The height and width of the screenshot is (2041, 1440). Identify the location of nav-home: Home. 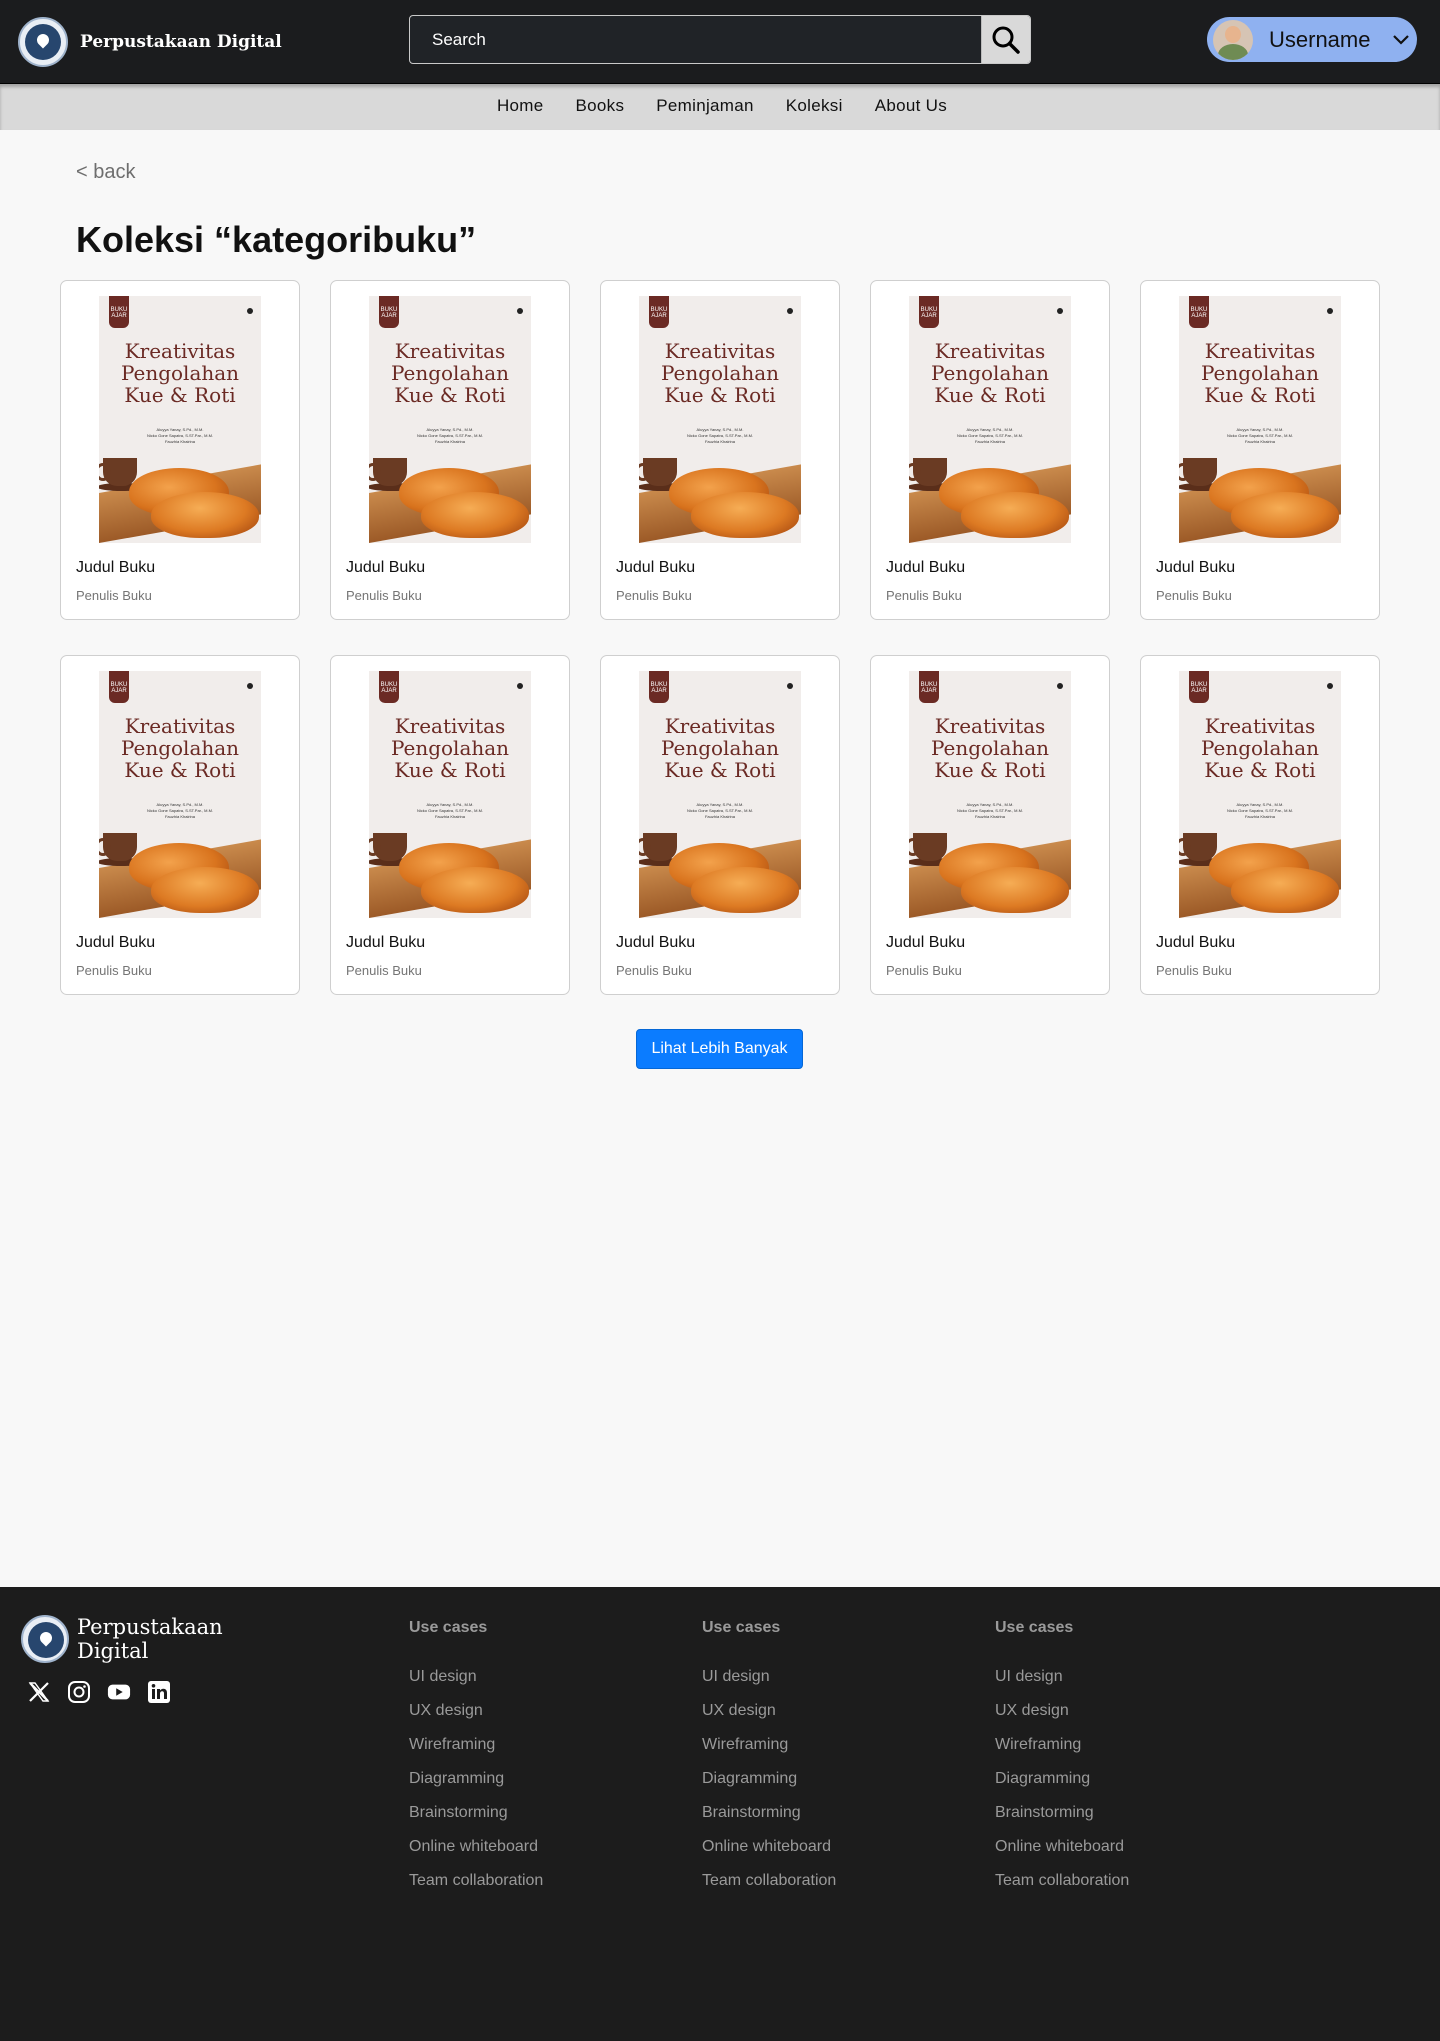
(520, 106).